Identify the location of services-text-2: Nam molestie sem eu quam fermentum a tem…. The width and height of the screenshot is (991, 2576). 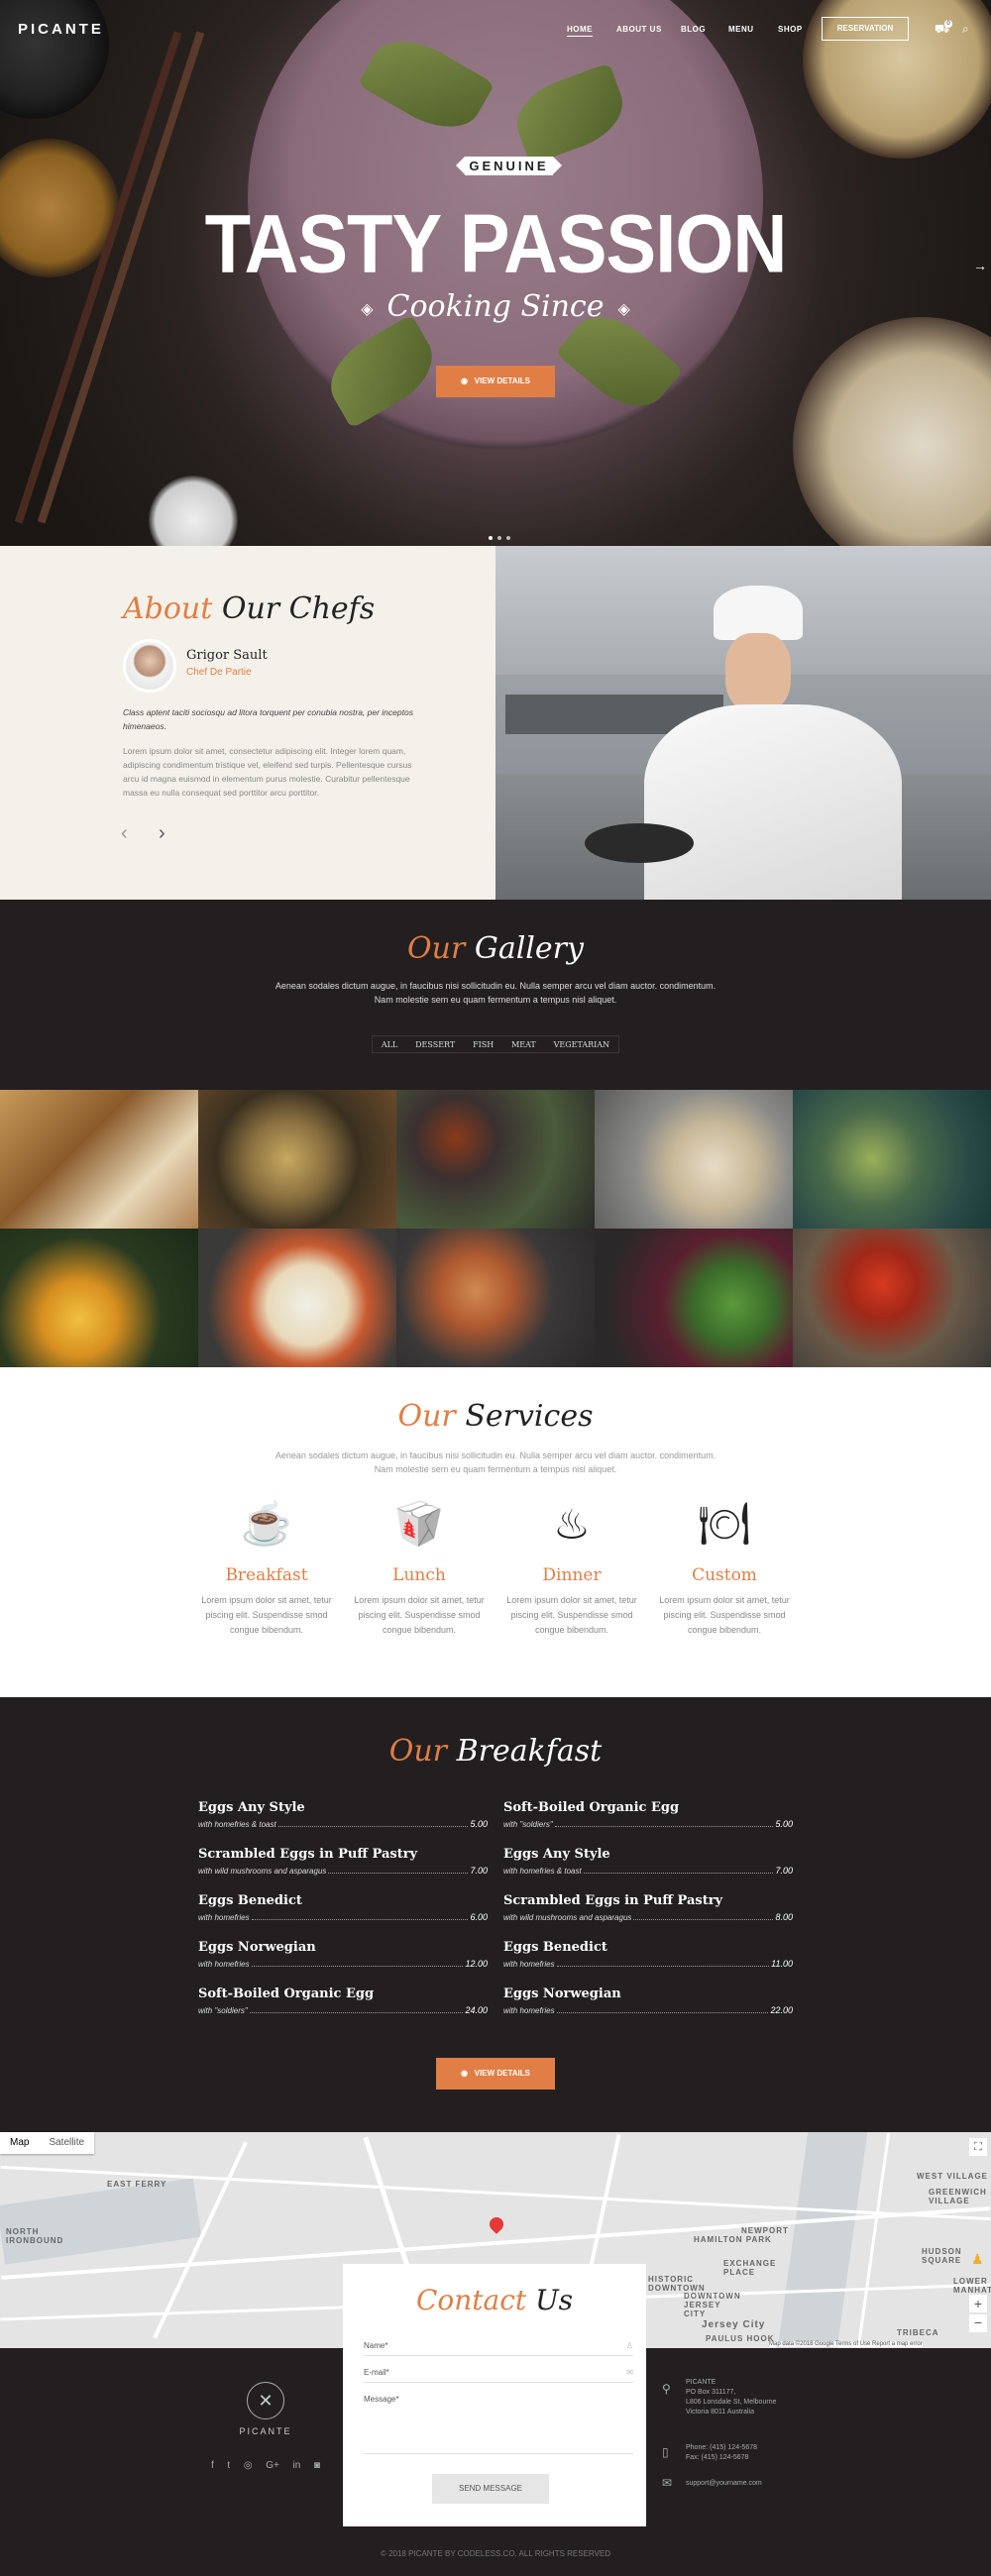
(495, 1469).